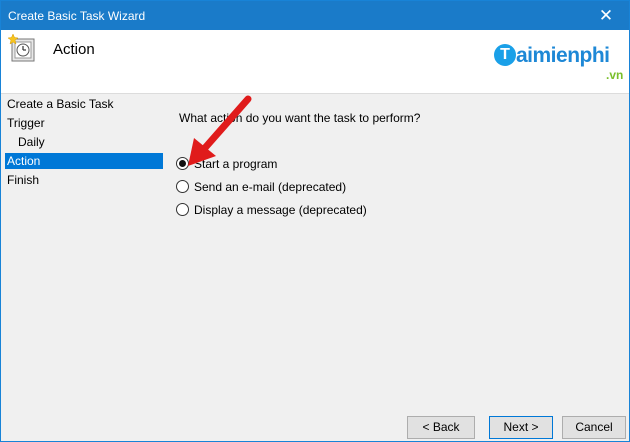 The image size is (630, 442). I want to click on cancel-button: Cancel, so click(594, 427).